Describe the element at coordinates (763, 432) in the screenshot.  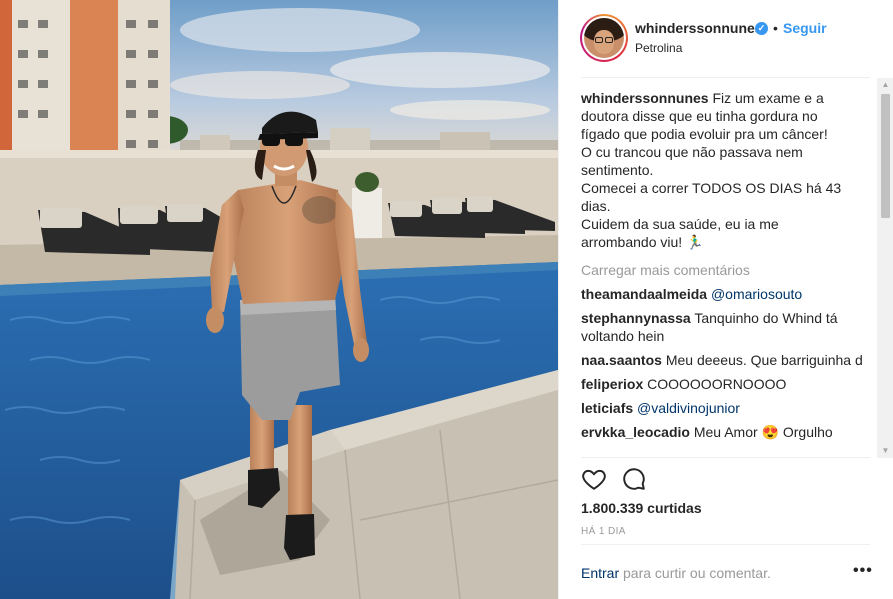
I see `comment-text: Meu Amor 😍 Orgulho` at that location.